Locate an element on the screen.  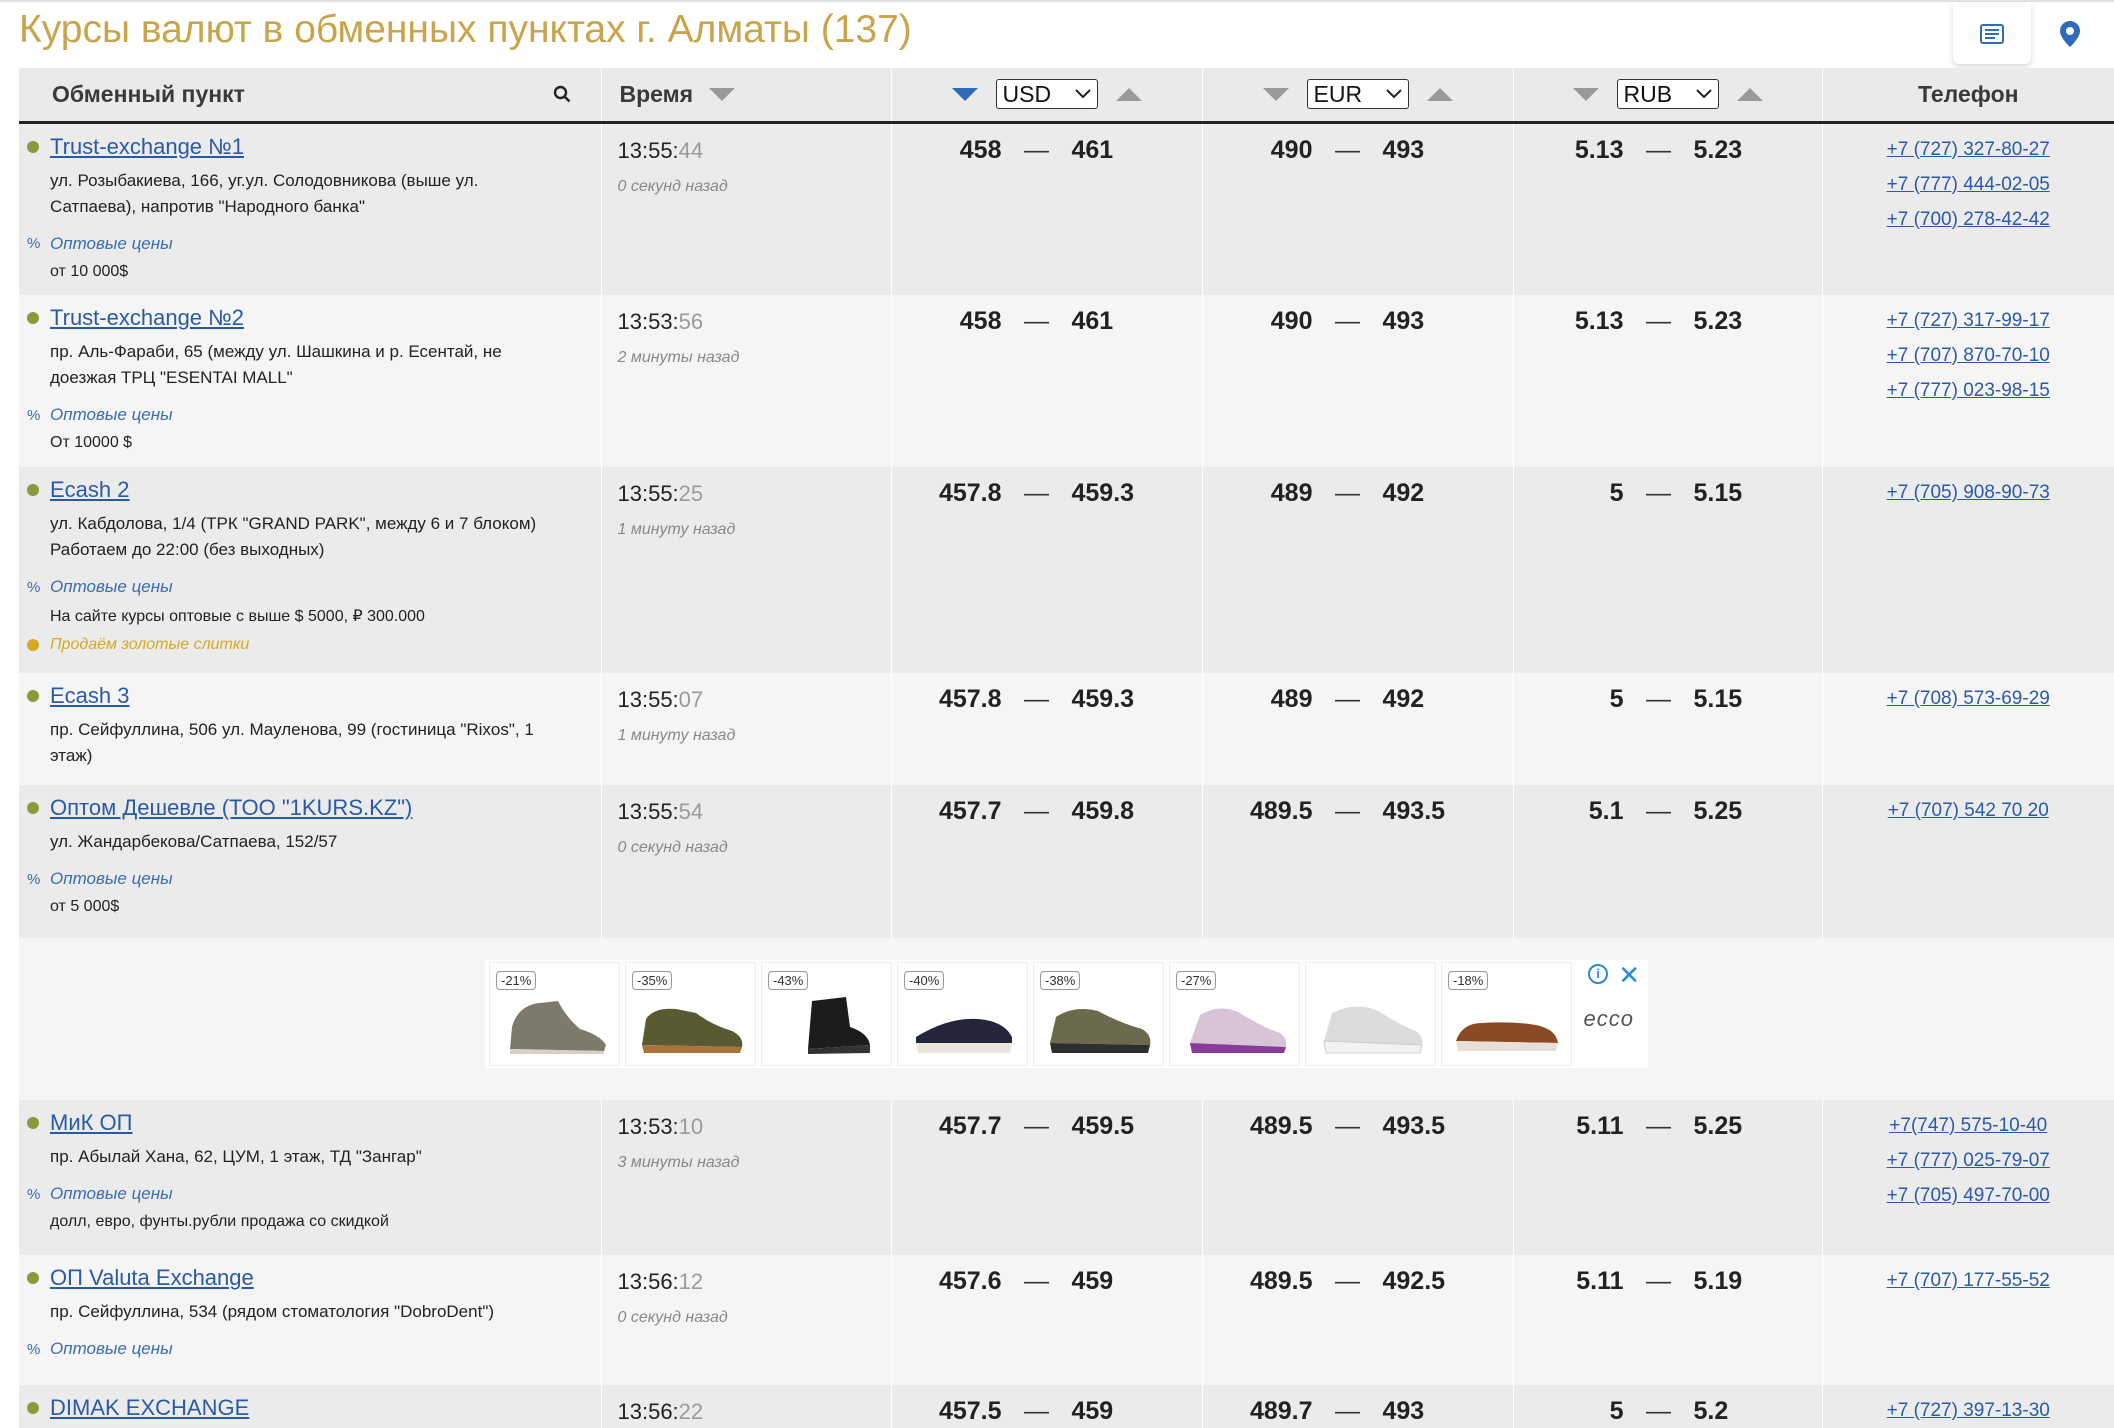
buy-rate: 5 is located at coordinates (1616, 699).